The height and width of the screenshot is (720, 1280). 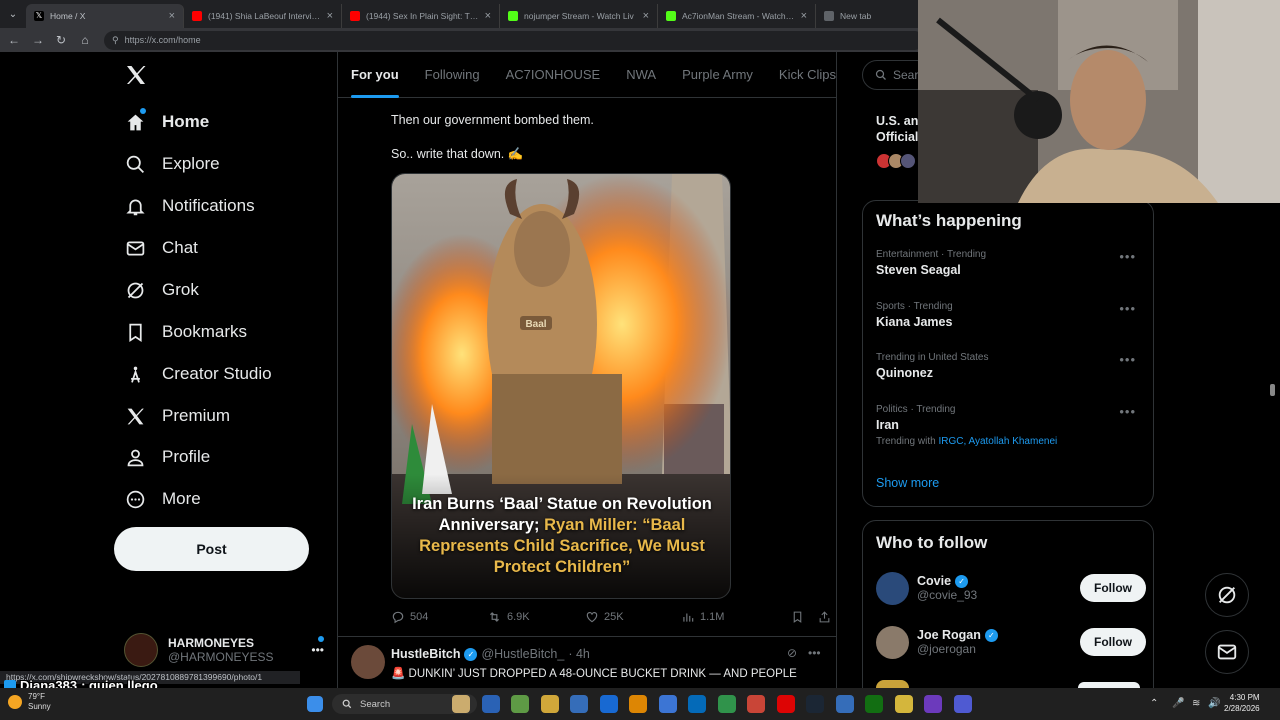 I want to click on tab-list-chevron-icon: ⌄, so click(x=13, y=14).